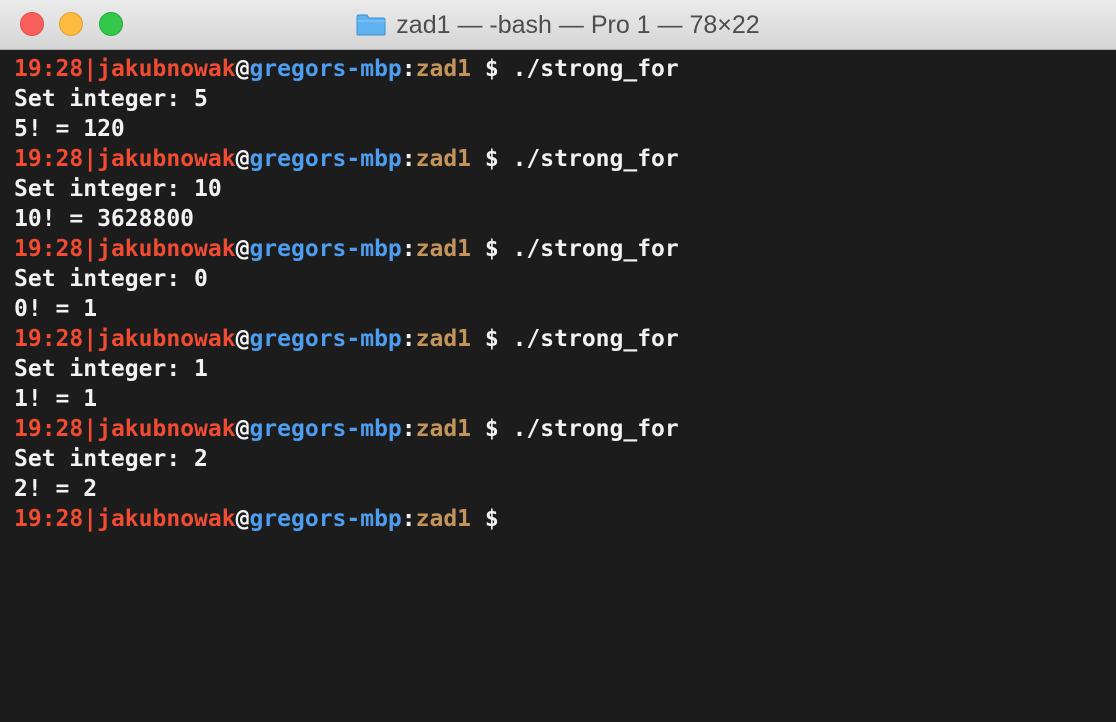  What do you see at coordinates (111, 24) in the screenshot?
I see `zoom-button` at bounding box center [111, 24].